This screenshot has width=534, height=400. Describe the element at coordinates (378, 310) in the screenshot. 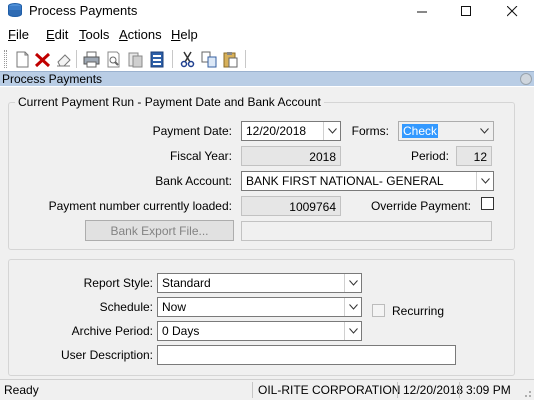

I see `recurring-checkbox` at that location.